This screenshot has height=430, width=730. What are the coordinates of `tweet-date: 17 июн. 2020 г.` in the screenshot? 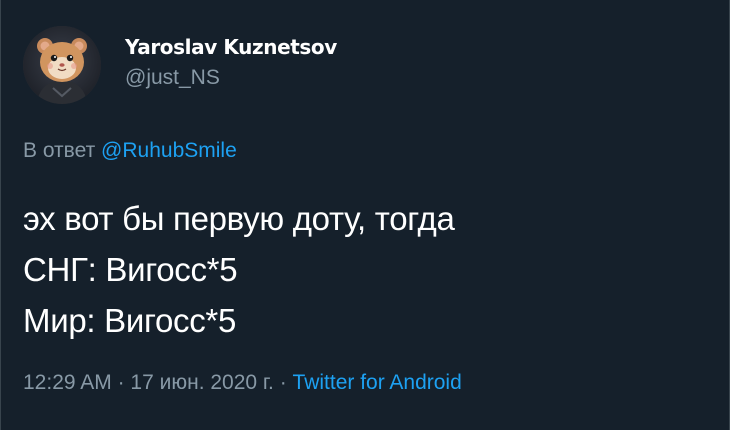 It's located at (201, 382).